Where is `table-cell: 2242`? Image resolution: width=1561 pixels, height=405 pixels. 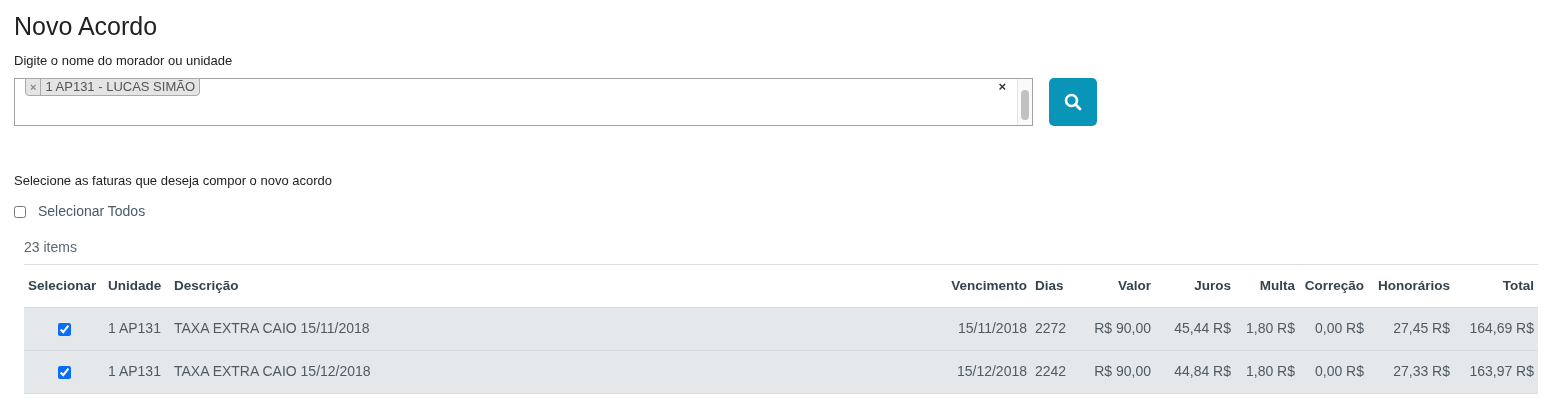 table-cell: 2242 is located at coordinates (1054, 371).